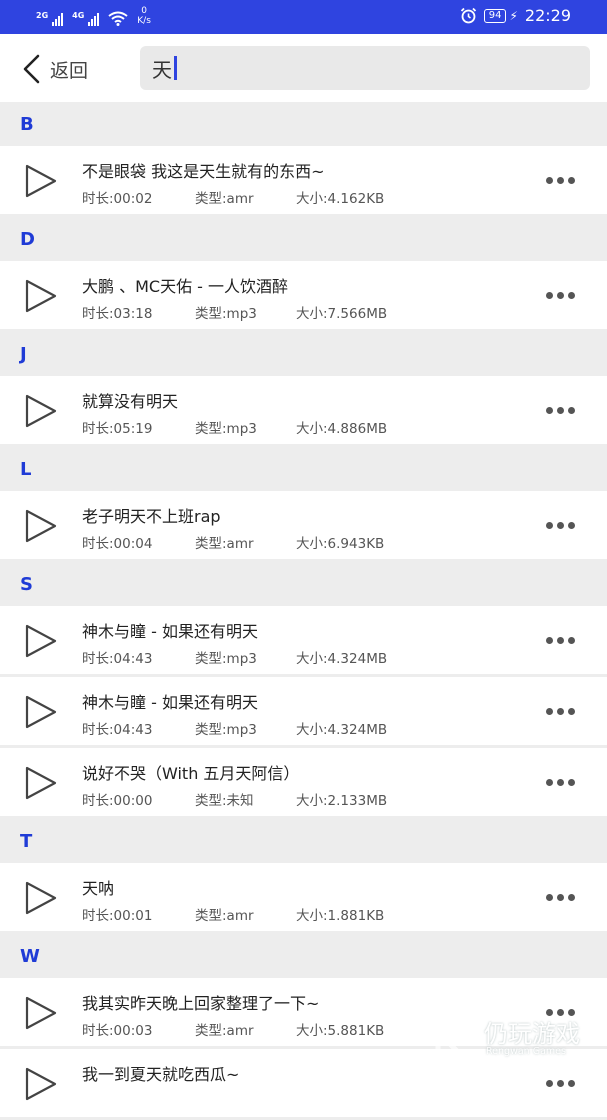  What do you see at coordinates (303, 239) in the screenshot?
I see `section-header: D` at bounding box center [303, 239].